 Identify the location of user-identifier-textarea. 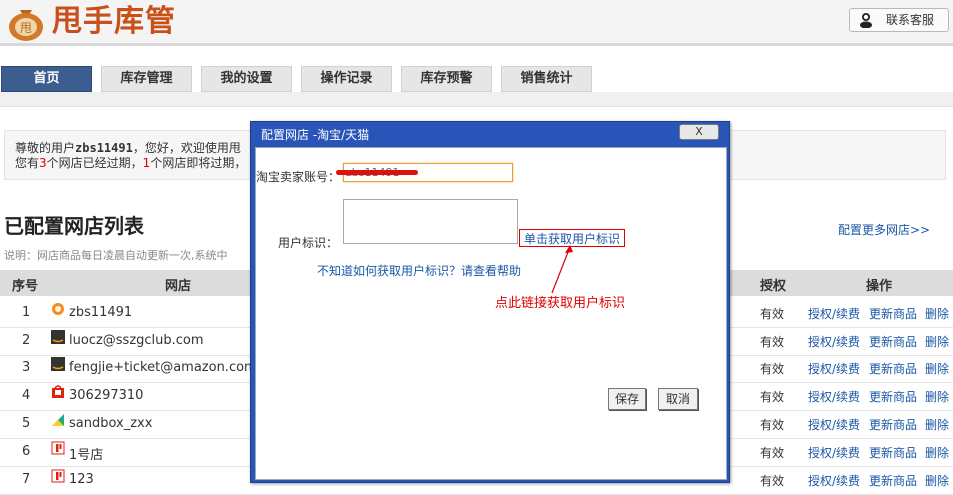
(430, 221).